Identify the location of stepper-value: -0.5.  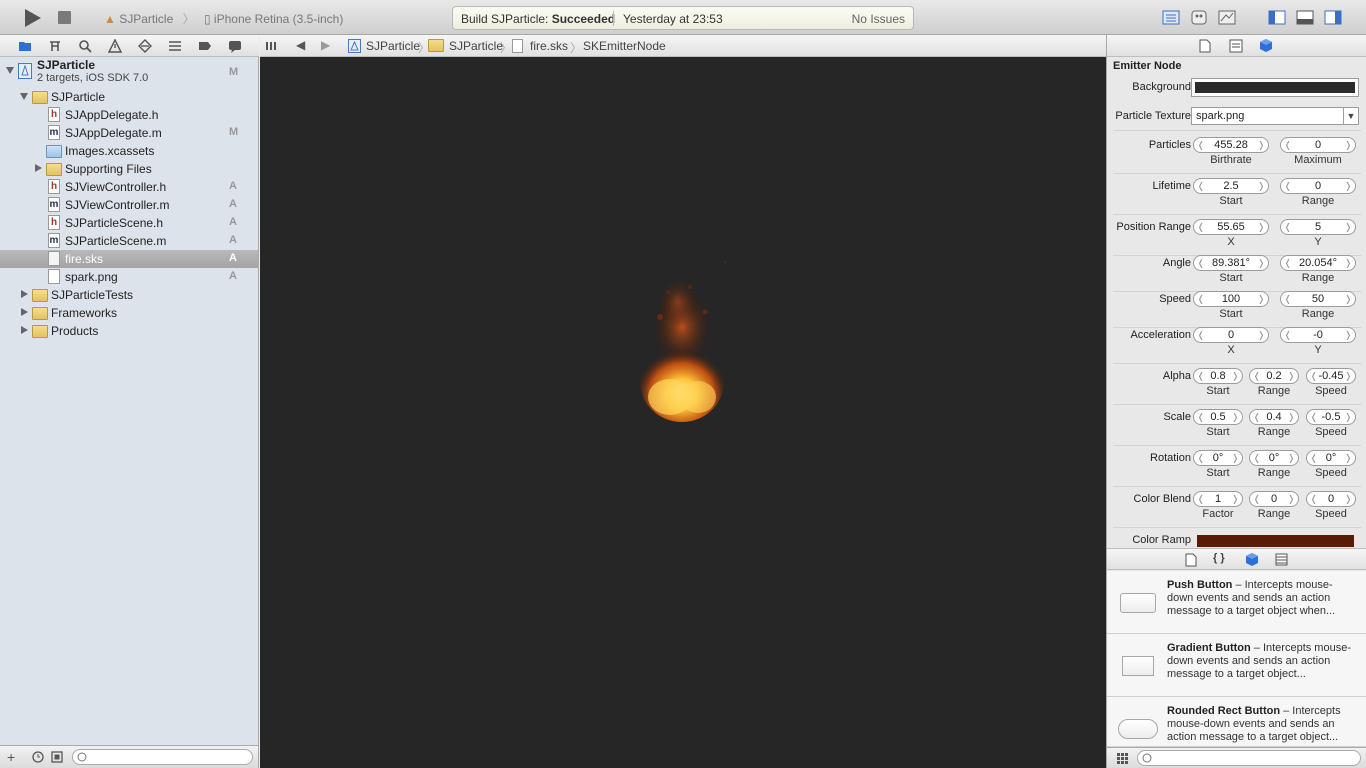
(1331, 417).